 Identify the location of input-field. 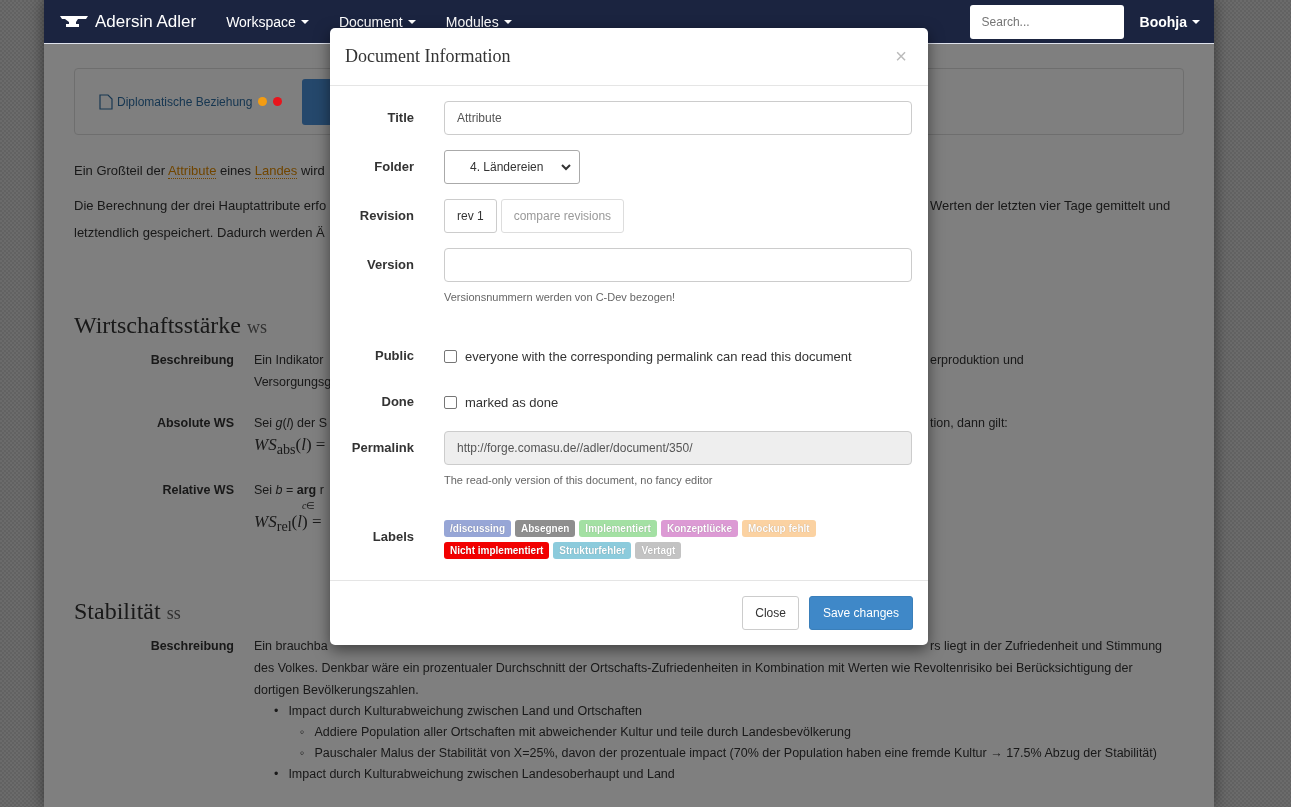
(678, 265).